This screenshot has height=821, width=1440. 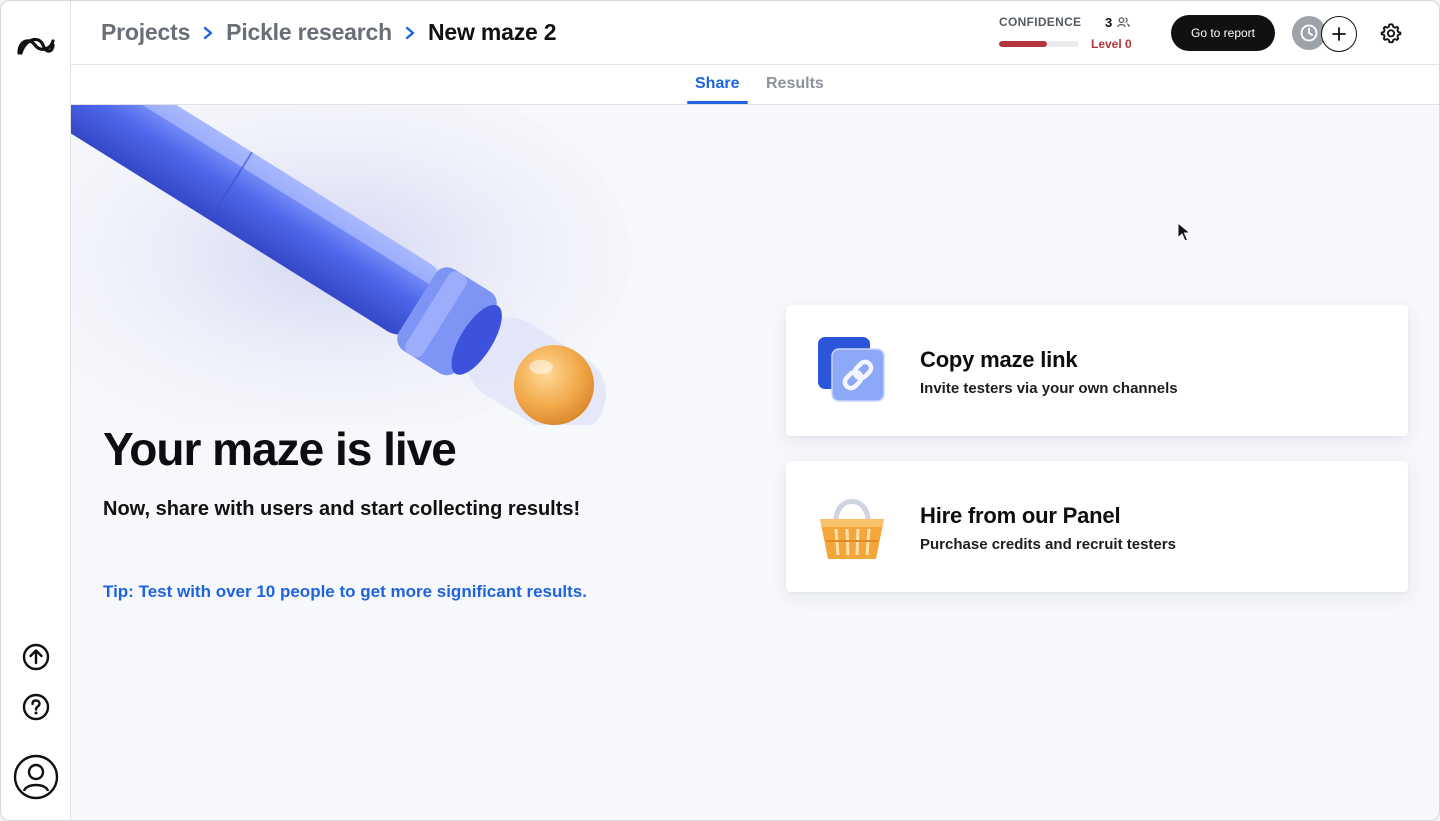 I want to click on breadcrumb-projects: Projects, so click(x=145, y=32).